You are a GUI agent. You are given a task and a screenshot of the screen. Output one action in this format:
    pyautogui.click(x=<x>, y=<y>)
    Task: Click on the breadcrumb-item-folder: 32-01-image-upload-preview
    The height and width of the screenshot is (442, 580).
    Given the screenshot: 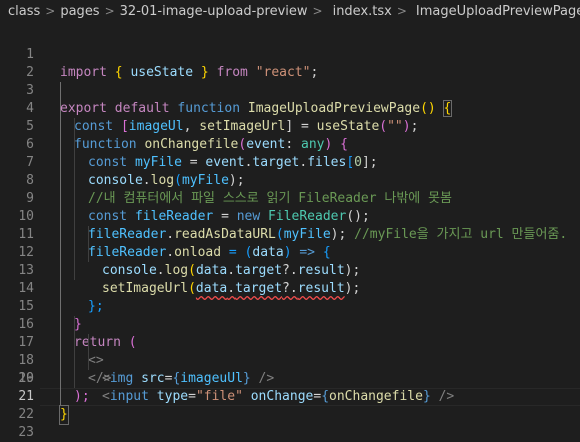 What is the action you would take?
    pyautogui.click(x=214, y=11)
    